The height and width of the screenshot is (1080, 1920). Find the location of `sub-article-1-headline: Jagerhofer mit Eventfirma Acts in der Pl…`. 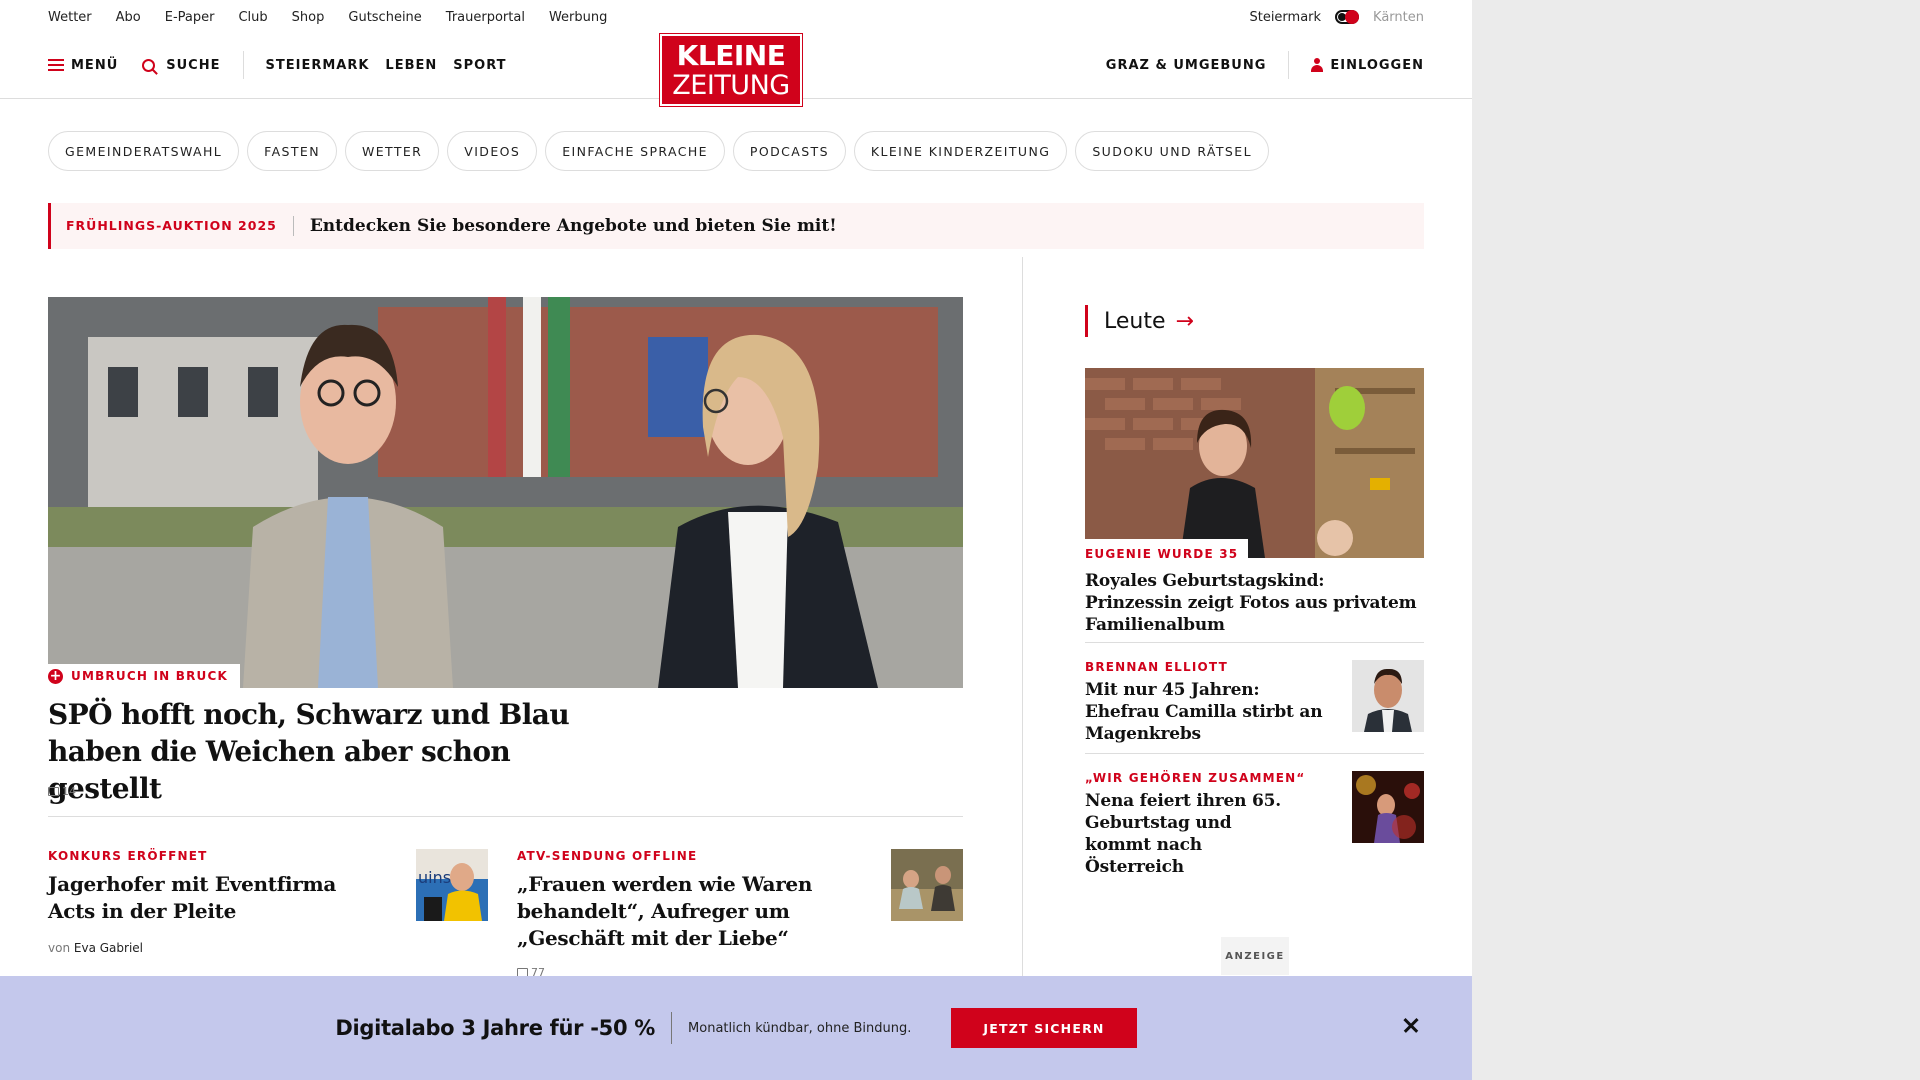

sub-article-1-headline: Jagerhofer mit Eventfirma Acts in der Pl… is located at coordinates (203, 898).